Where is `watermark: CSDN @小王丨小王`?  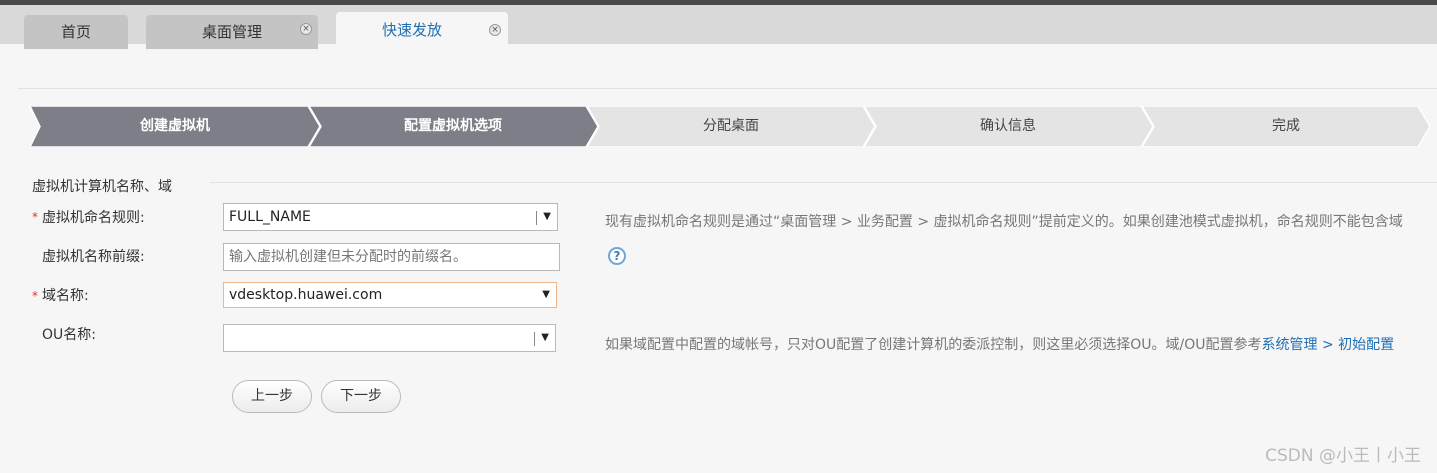
watermark: CSDN @小王丨小王 is located at coordinates (1343, 456).